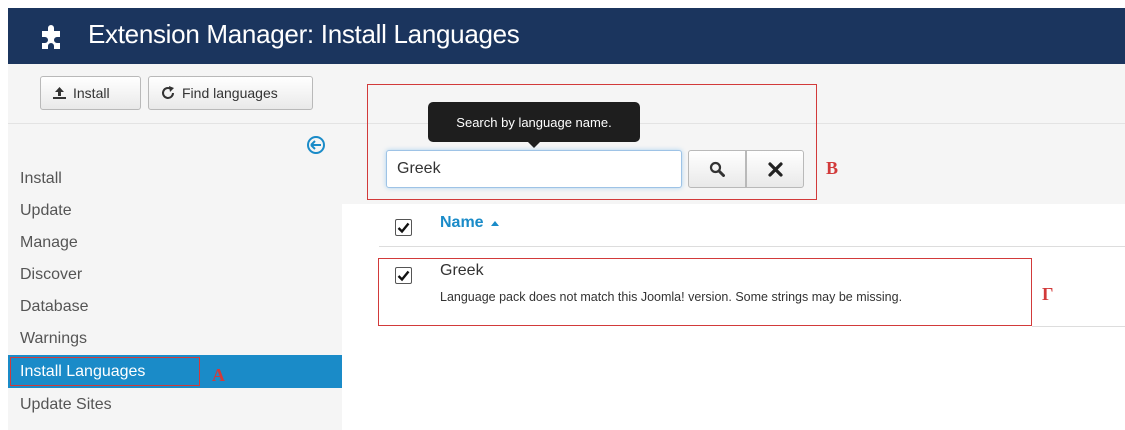 The width and height of the screenshot is (1125, 430). I want to click on column-header-name: Name, so click(469, 223).